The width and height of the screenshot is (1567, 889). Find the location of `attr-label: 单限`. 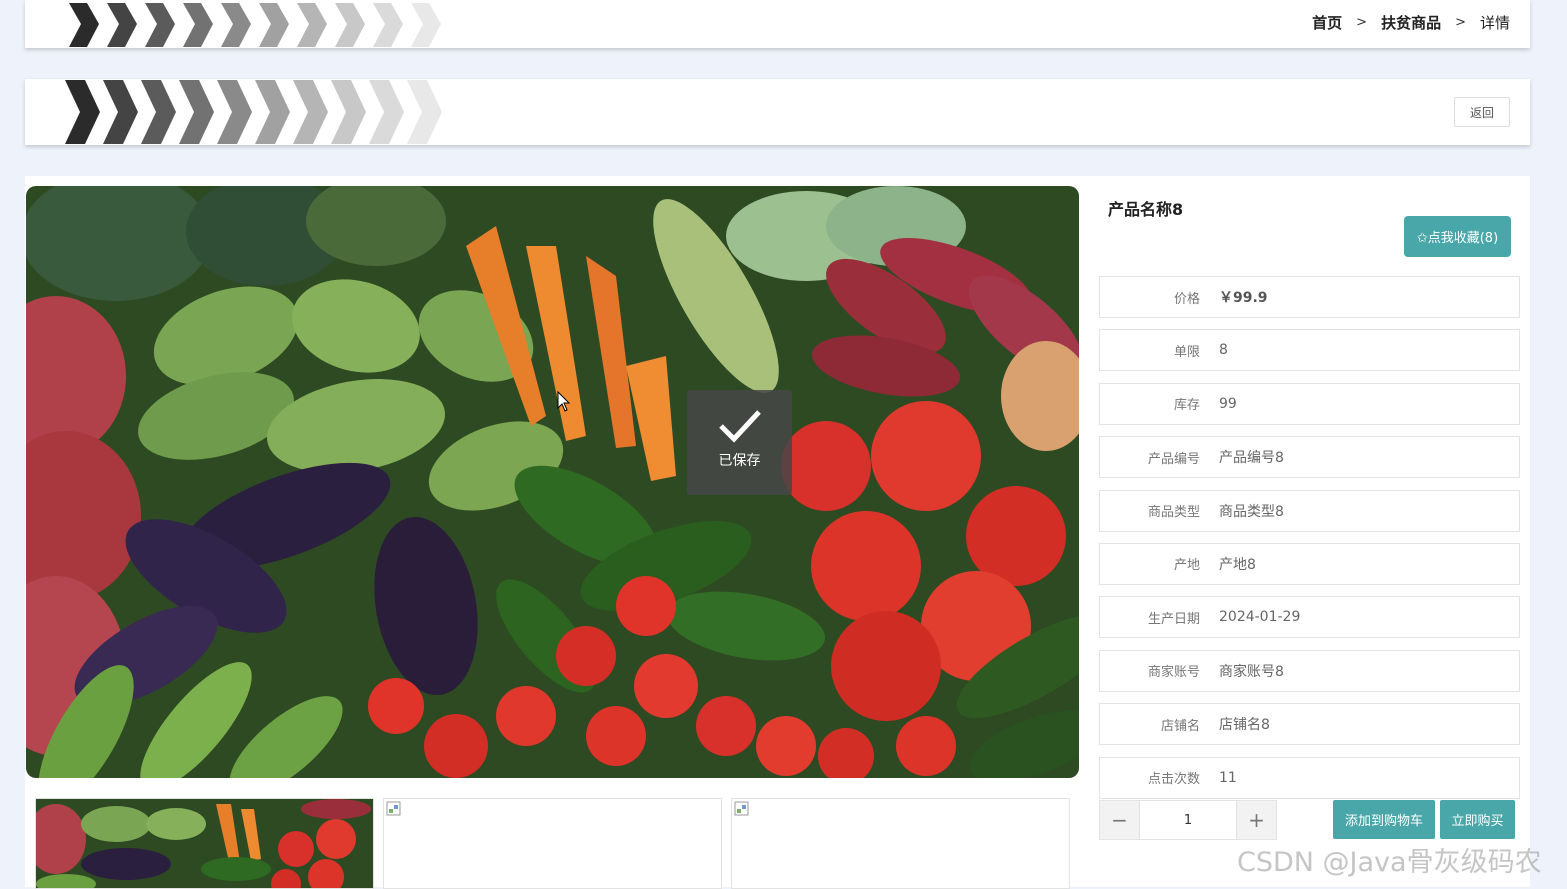

attr-label: 单限 is located at coordinates (1186, 352).